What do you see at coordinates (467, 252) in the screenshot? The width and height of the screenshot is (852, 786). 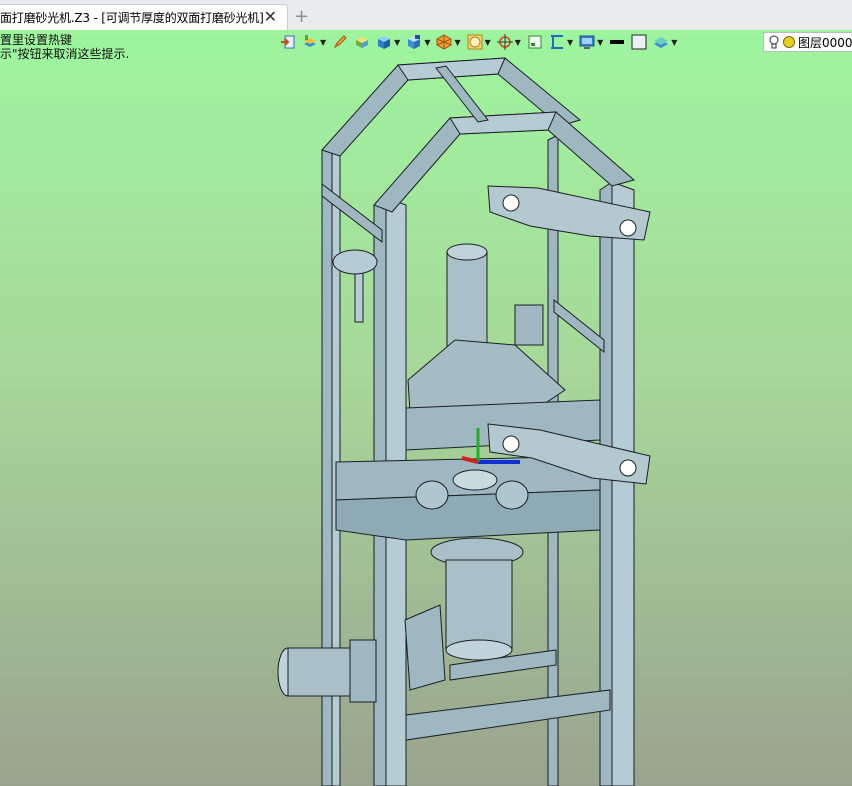 I see `upper-motor` at bounding box center [467, 252].